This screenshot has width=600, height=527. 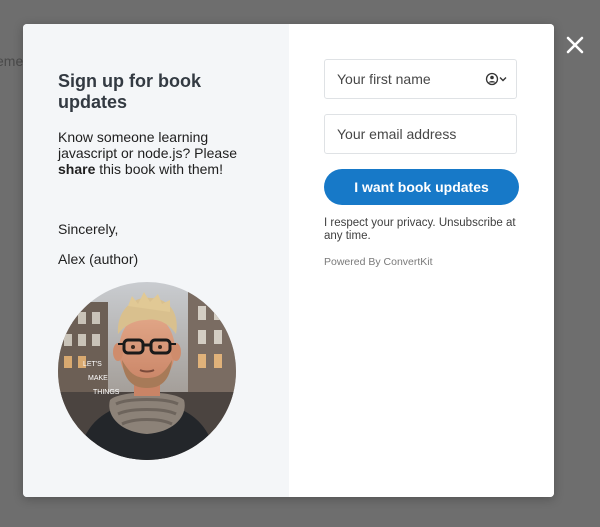 I want to click on close-icon, so click(x=575, y=45).